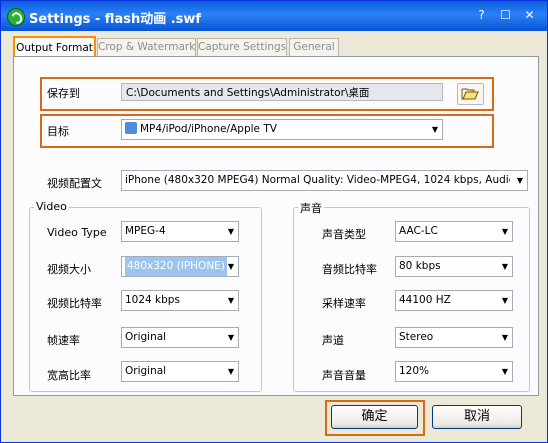 This screenshot has width=548, height=443. Describe the element at coordinates (418, 231) in the screenshot. I see `audio-type-value: AAC-LC` at that location.